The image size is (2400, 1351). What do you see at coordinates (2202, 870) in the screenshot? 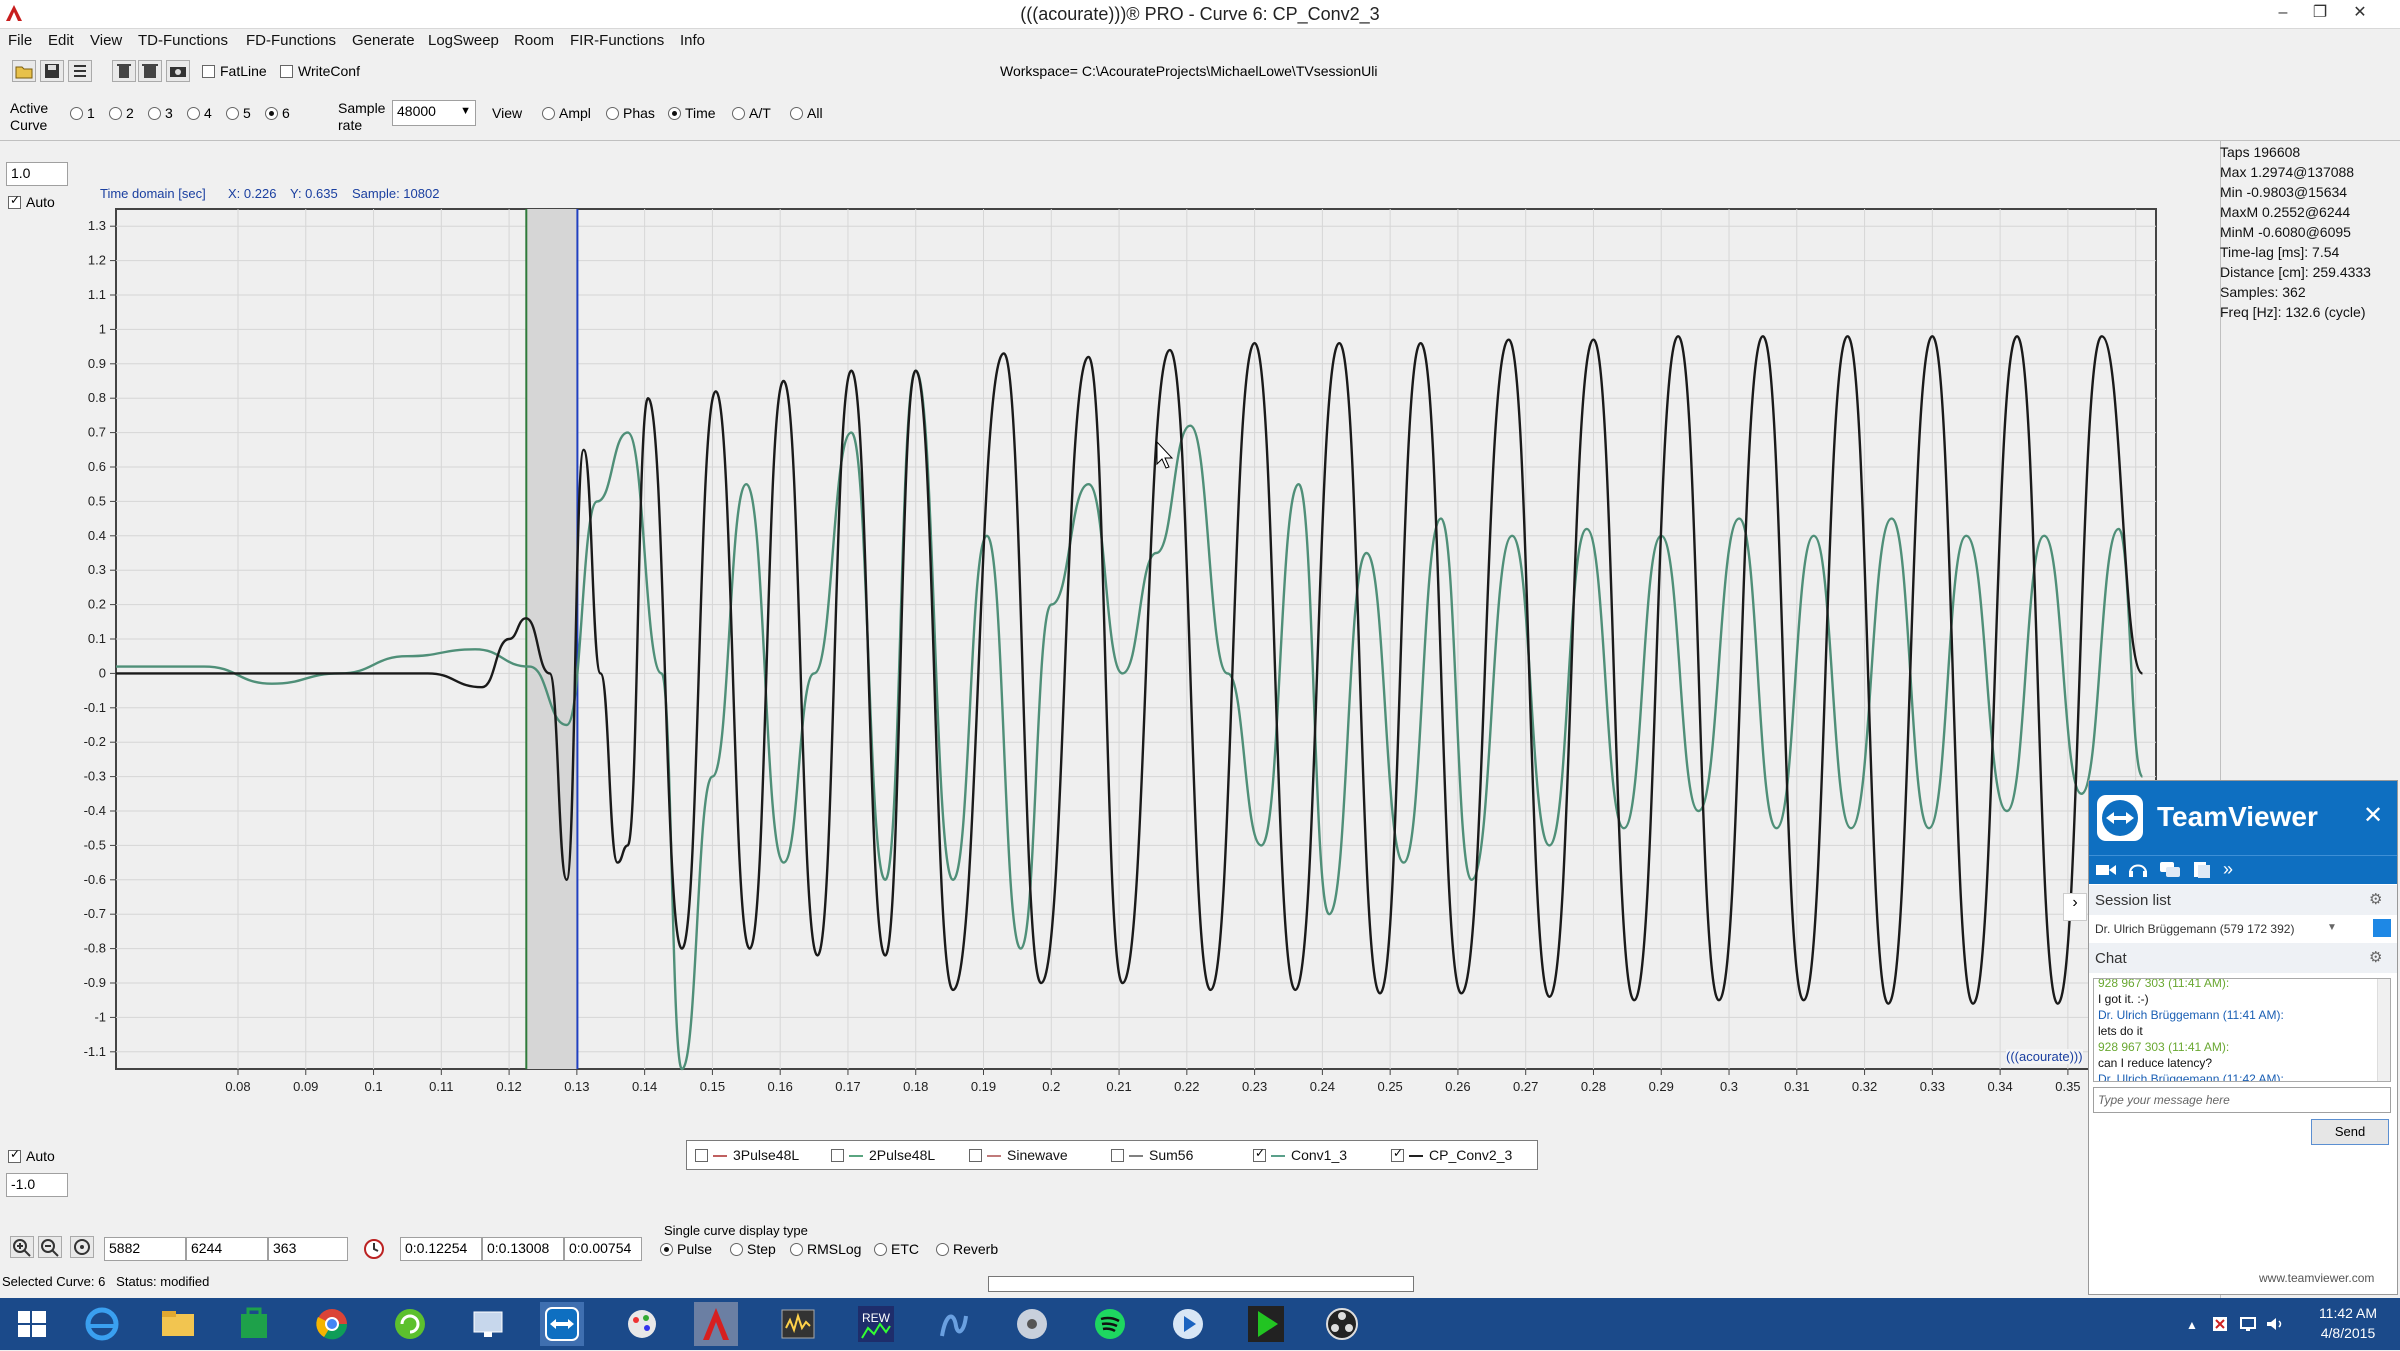
I see `files-icon` at bounding box center [2202, 870].